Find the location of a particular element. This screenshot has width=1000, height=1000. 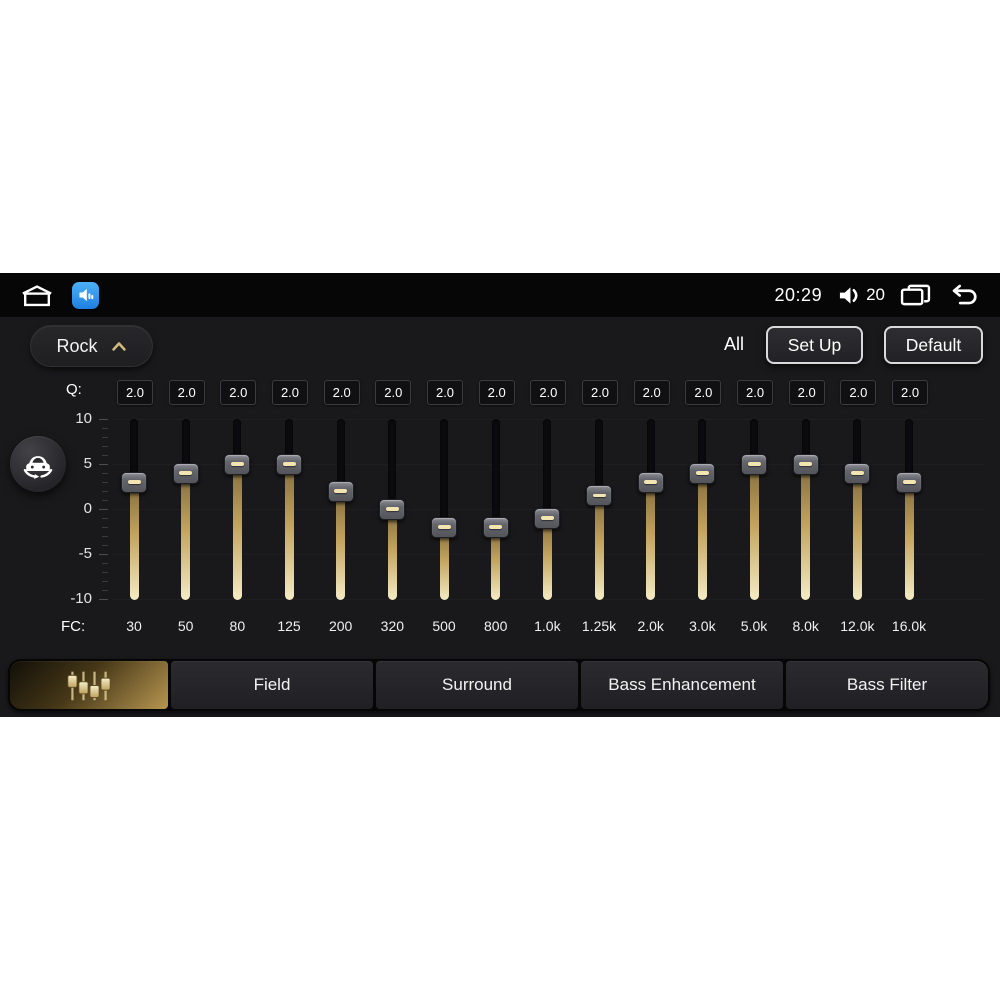

tab-label: Surround is located at coordinates (477, 684).